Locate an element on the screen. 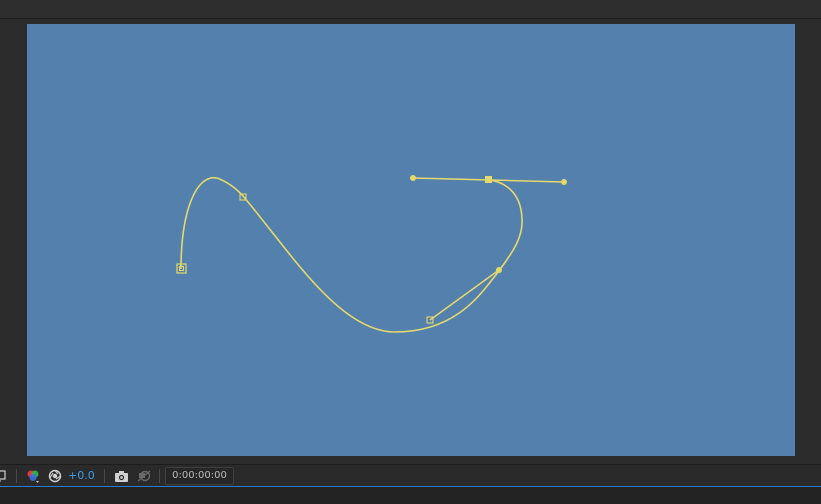  current-time-display: 0:00:00:00 is located at coordinates (199, 476).